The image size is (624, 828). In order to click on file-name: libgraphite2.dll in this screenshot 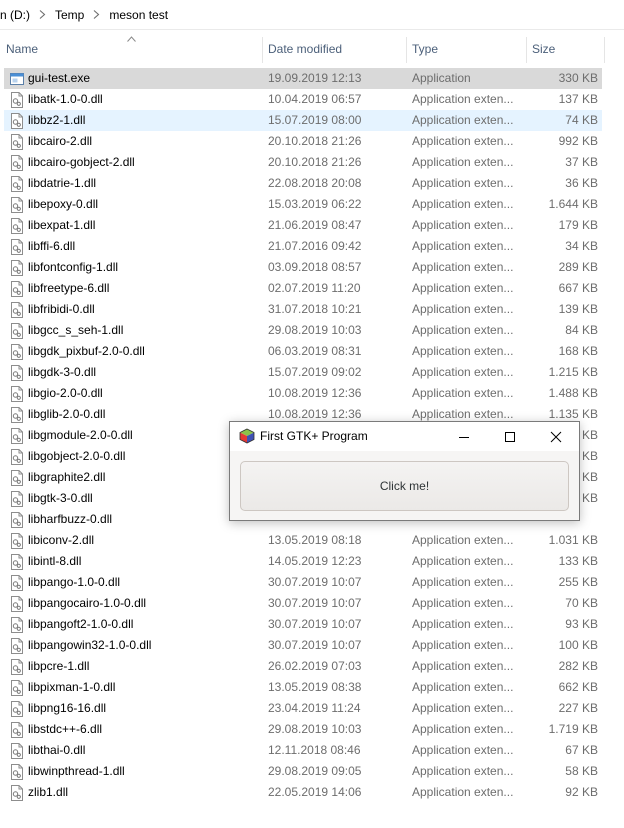, I will do `click(67, 477)`.